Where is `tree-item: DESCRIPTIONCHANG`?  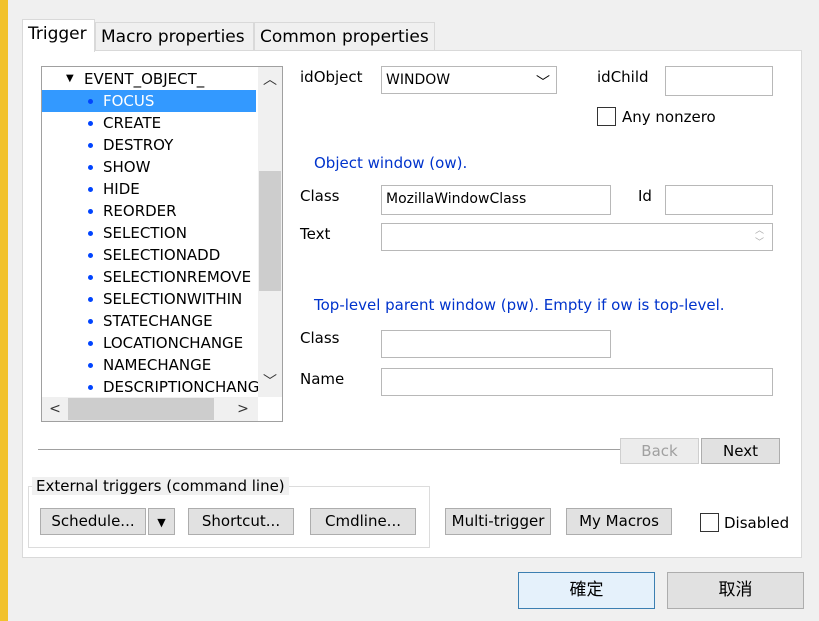 tree-item: DESCRIPTIONCHANG is located at coordinates (151, 387).